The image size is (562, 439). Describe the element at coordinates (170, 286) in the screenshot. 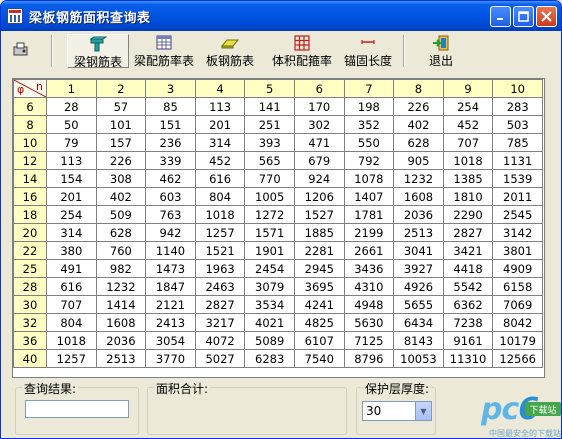

I see `table-cell: 1847` at that location.